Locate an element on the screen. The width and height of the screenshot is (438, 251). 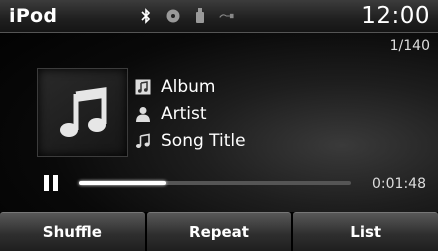
clock: 12:00 is located at coordinates (395, 16).